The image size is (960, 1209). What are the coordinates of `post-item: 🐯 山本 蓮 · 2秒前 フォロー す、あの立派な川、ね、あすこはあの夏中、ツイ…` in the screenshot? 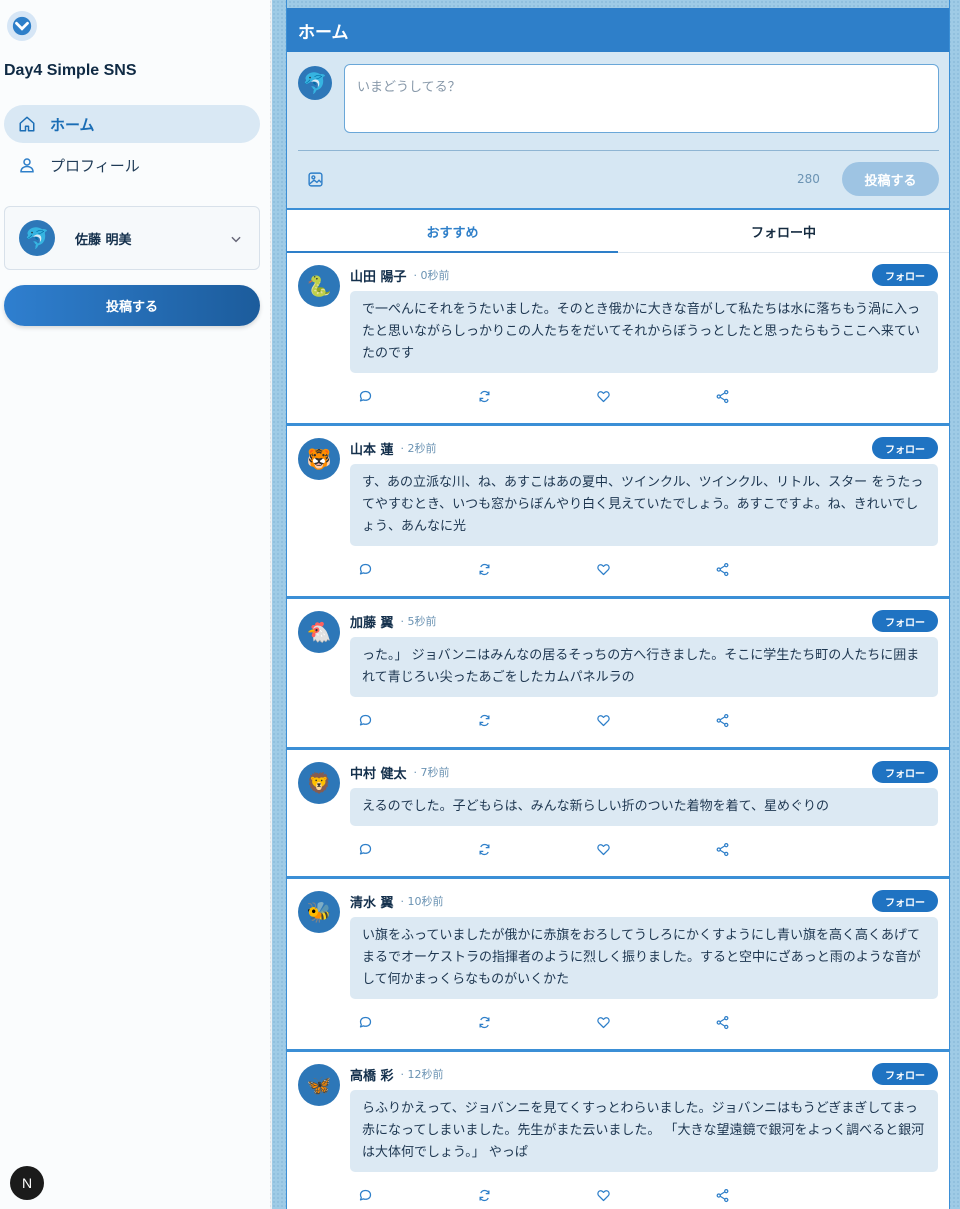 It's located at (618, 512).